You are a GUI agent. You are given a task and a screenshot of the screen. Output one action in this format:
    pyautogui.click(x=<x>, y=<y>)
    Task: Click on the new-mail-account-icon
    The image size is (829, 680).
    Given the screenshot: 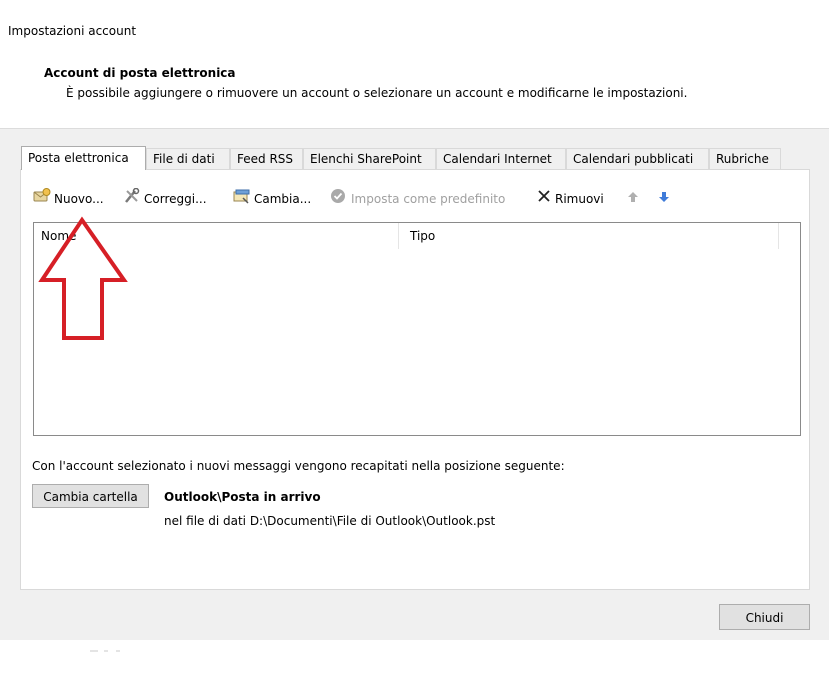 What is the action you would take?
    pyautogui.click(x=42, y=199)
    